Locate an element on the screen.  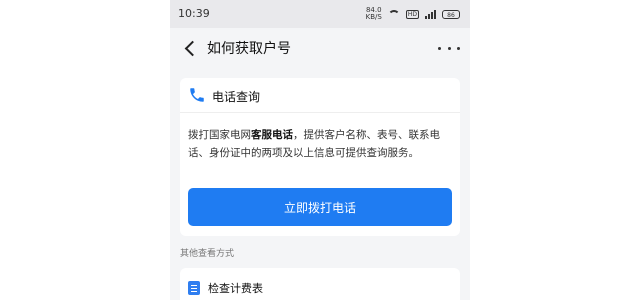
page-title: 如何获取户号 is located at coordinates (249, 49).